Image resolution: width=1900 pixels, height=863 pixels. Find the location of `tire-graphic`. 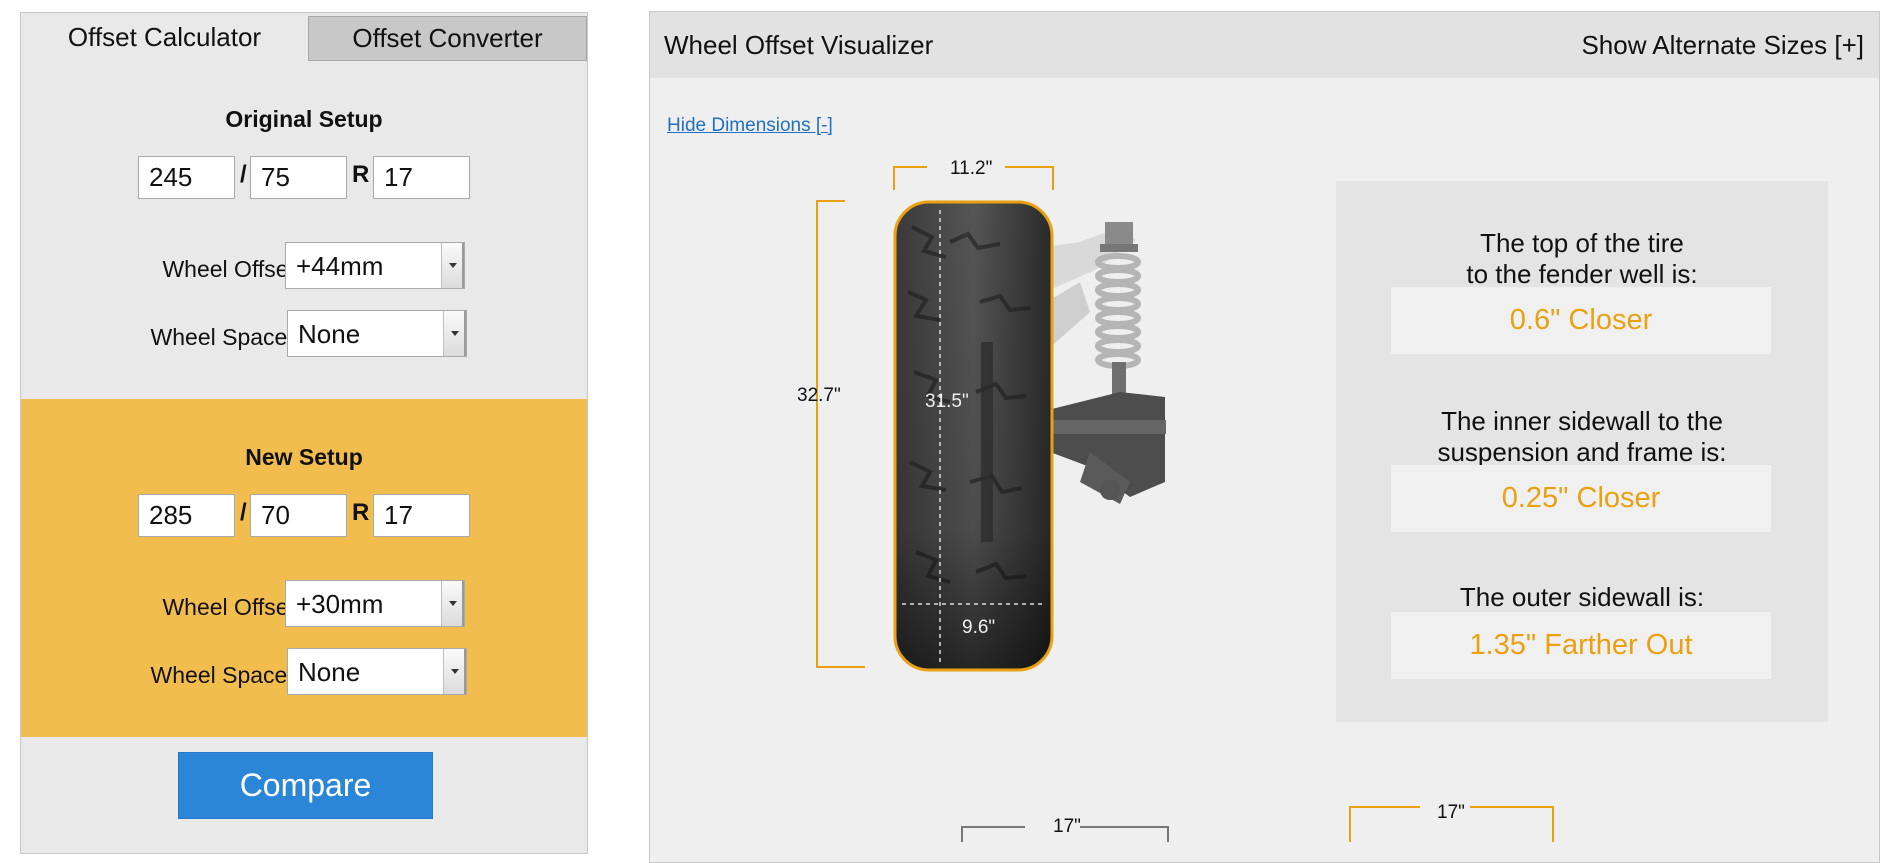

tire-graphic is located at coordinates (973, 436).